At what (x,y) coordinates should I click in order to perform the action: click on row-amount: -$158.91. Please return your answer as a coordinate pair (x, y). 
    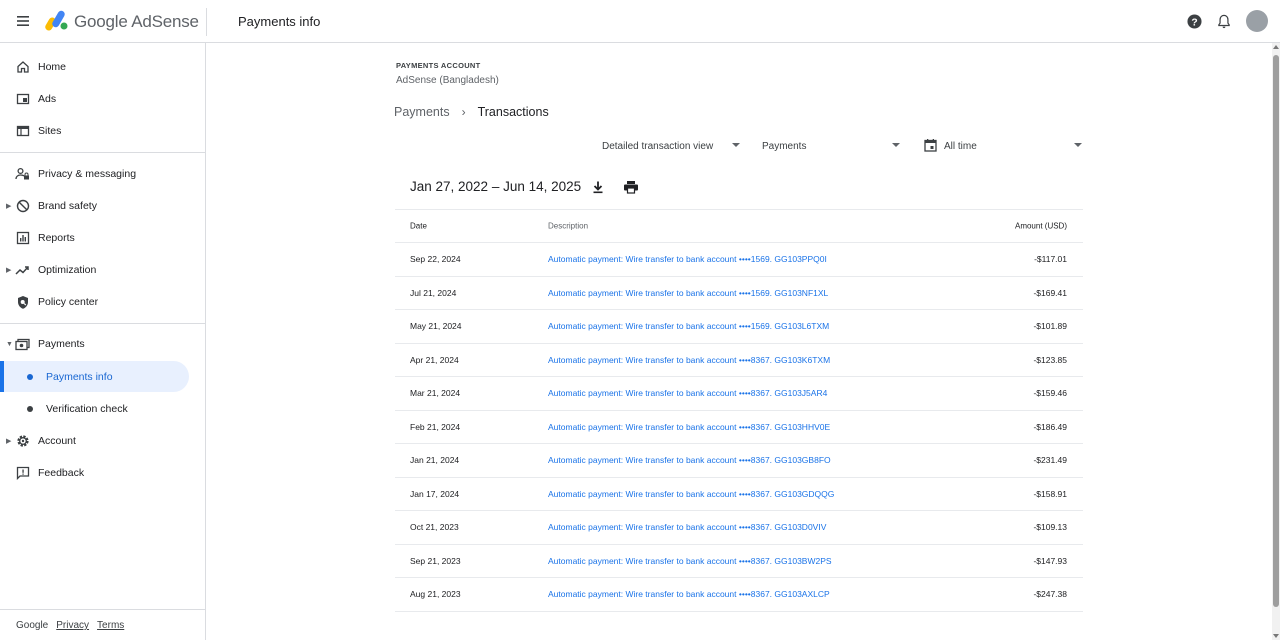
    Looking at the image, I should click on (1050, 493).